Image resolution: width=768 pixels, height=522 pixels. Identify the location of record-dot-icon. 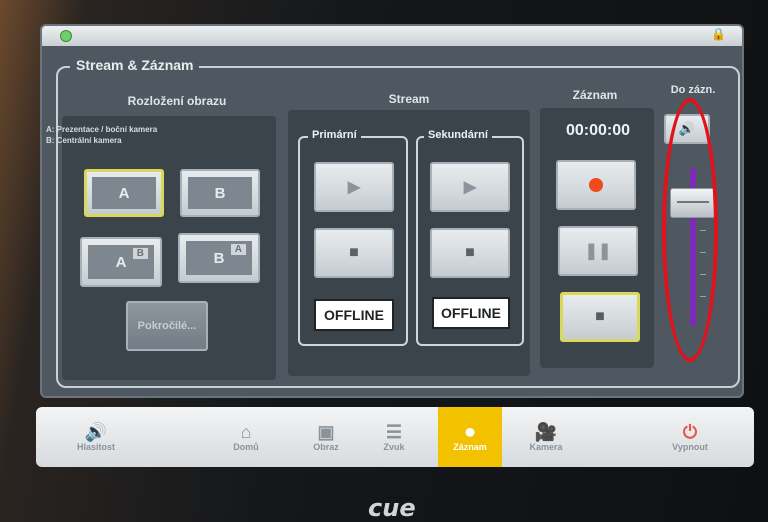
(596, 185).